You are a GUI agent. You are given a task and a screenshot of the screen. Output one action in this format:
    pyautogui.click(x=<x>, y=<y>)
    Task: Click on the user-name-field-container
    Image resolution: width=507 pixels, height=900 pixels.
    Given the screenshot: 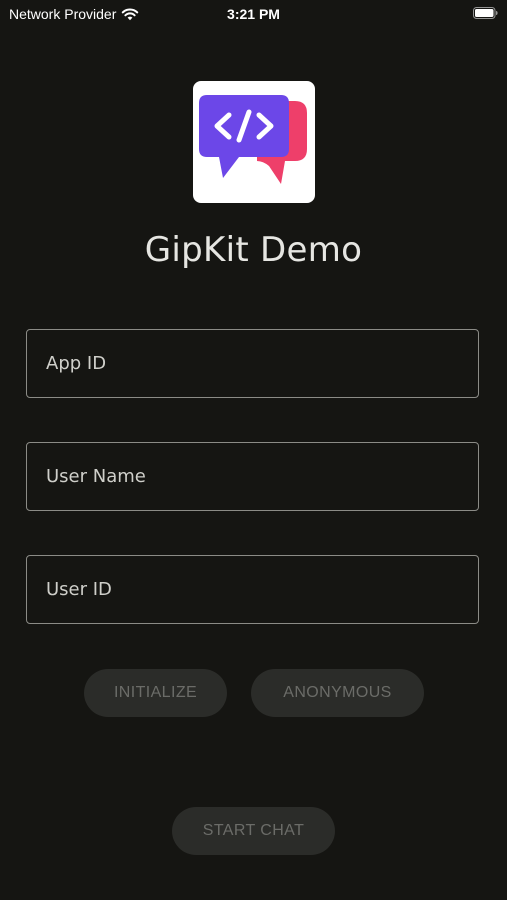 What is the action you would take?
    pyautogui.click(x=252, y=476)
    